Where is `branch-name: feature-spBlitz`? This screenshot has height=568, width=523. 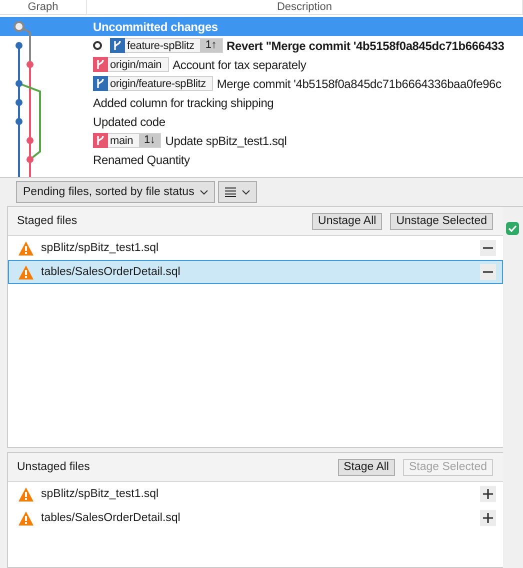 branch-name: feature-spBlitz is located at coordinates (161, 46).